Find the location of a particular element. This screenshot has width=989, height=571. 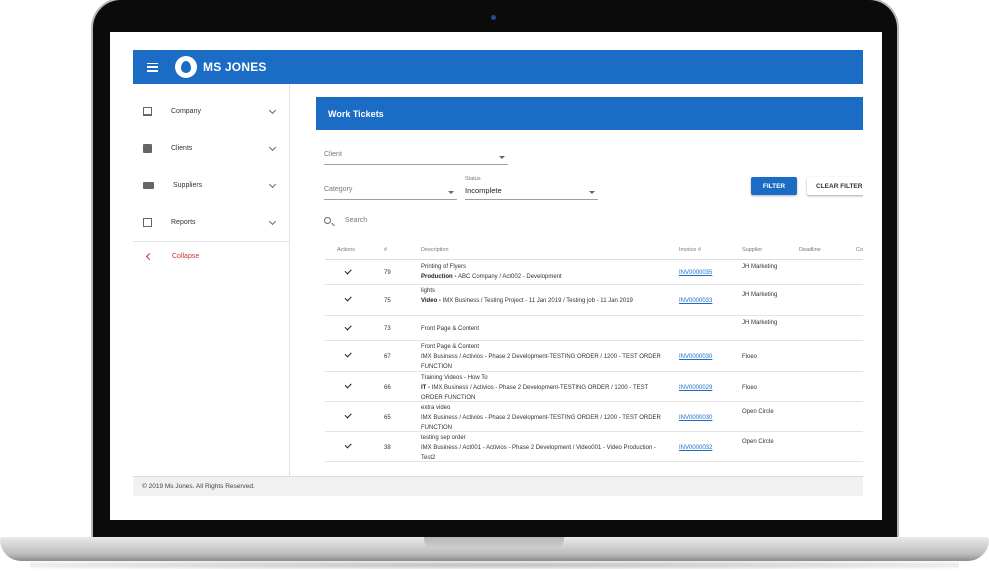

status-label: Status is located at coordinates (473, 179).